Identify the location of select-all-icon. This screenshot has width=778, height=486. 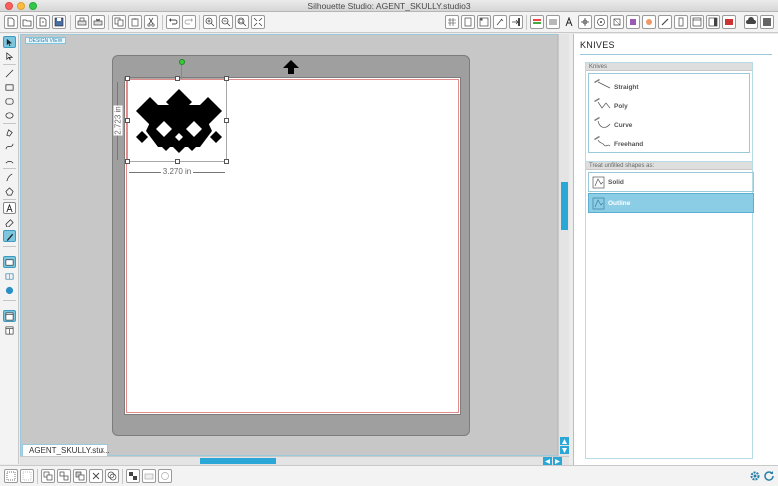
(11, 476).